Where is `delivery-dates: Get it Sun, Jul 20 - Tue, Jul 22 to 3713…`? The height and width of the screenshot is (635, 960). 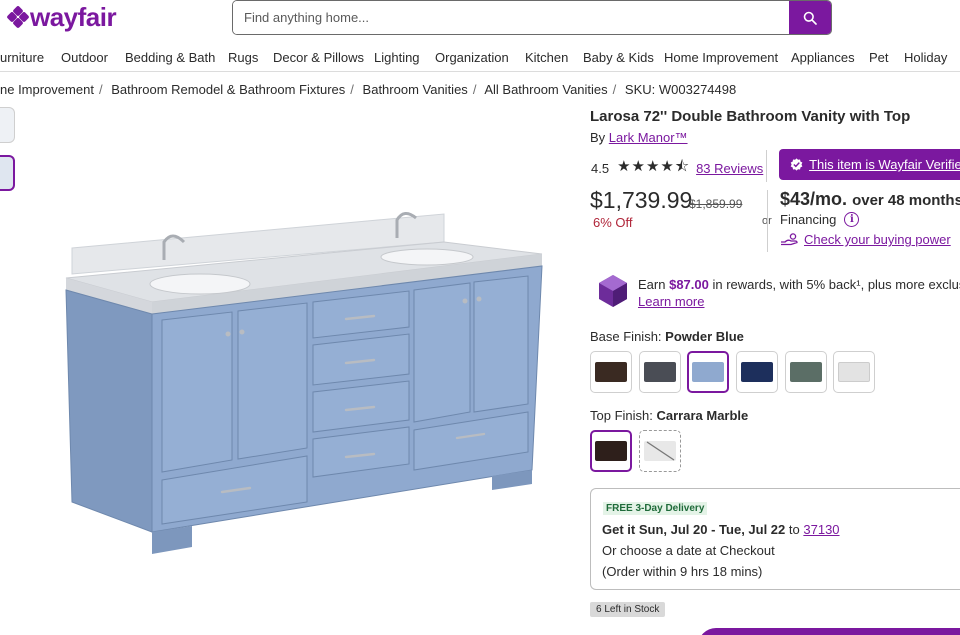 delivery-dates: Get it Sun, Jul 20 - Tue, Jul 22 to 3713… is located at coordinates (721, 529).